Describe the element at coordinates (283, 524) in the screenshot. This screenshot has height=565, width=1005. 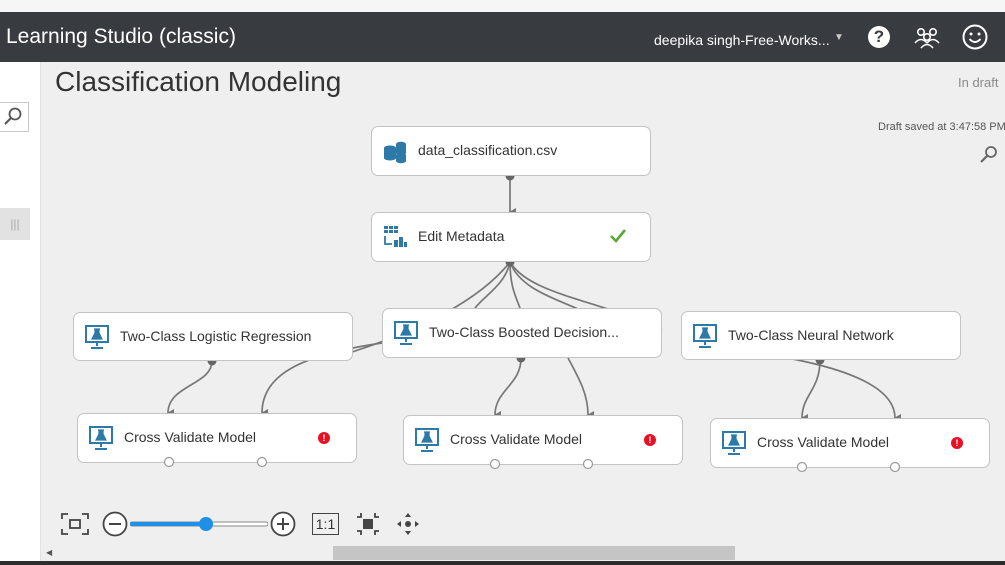
I see `zoom-in-icon` at that location.